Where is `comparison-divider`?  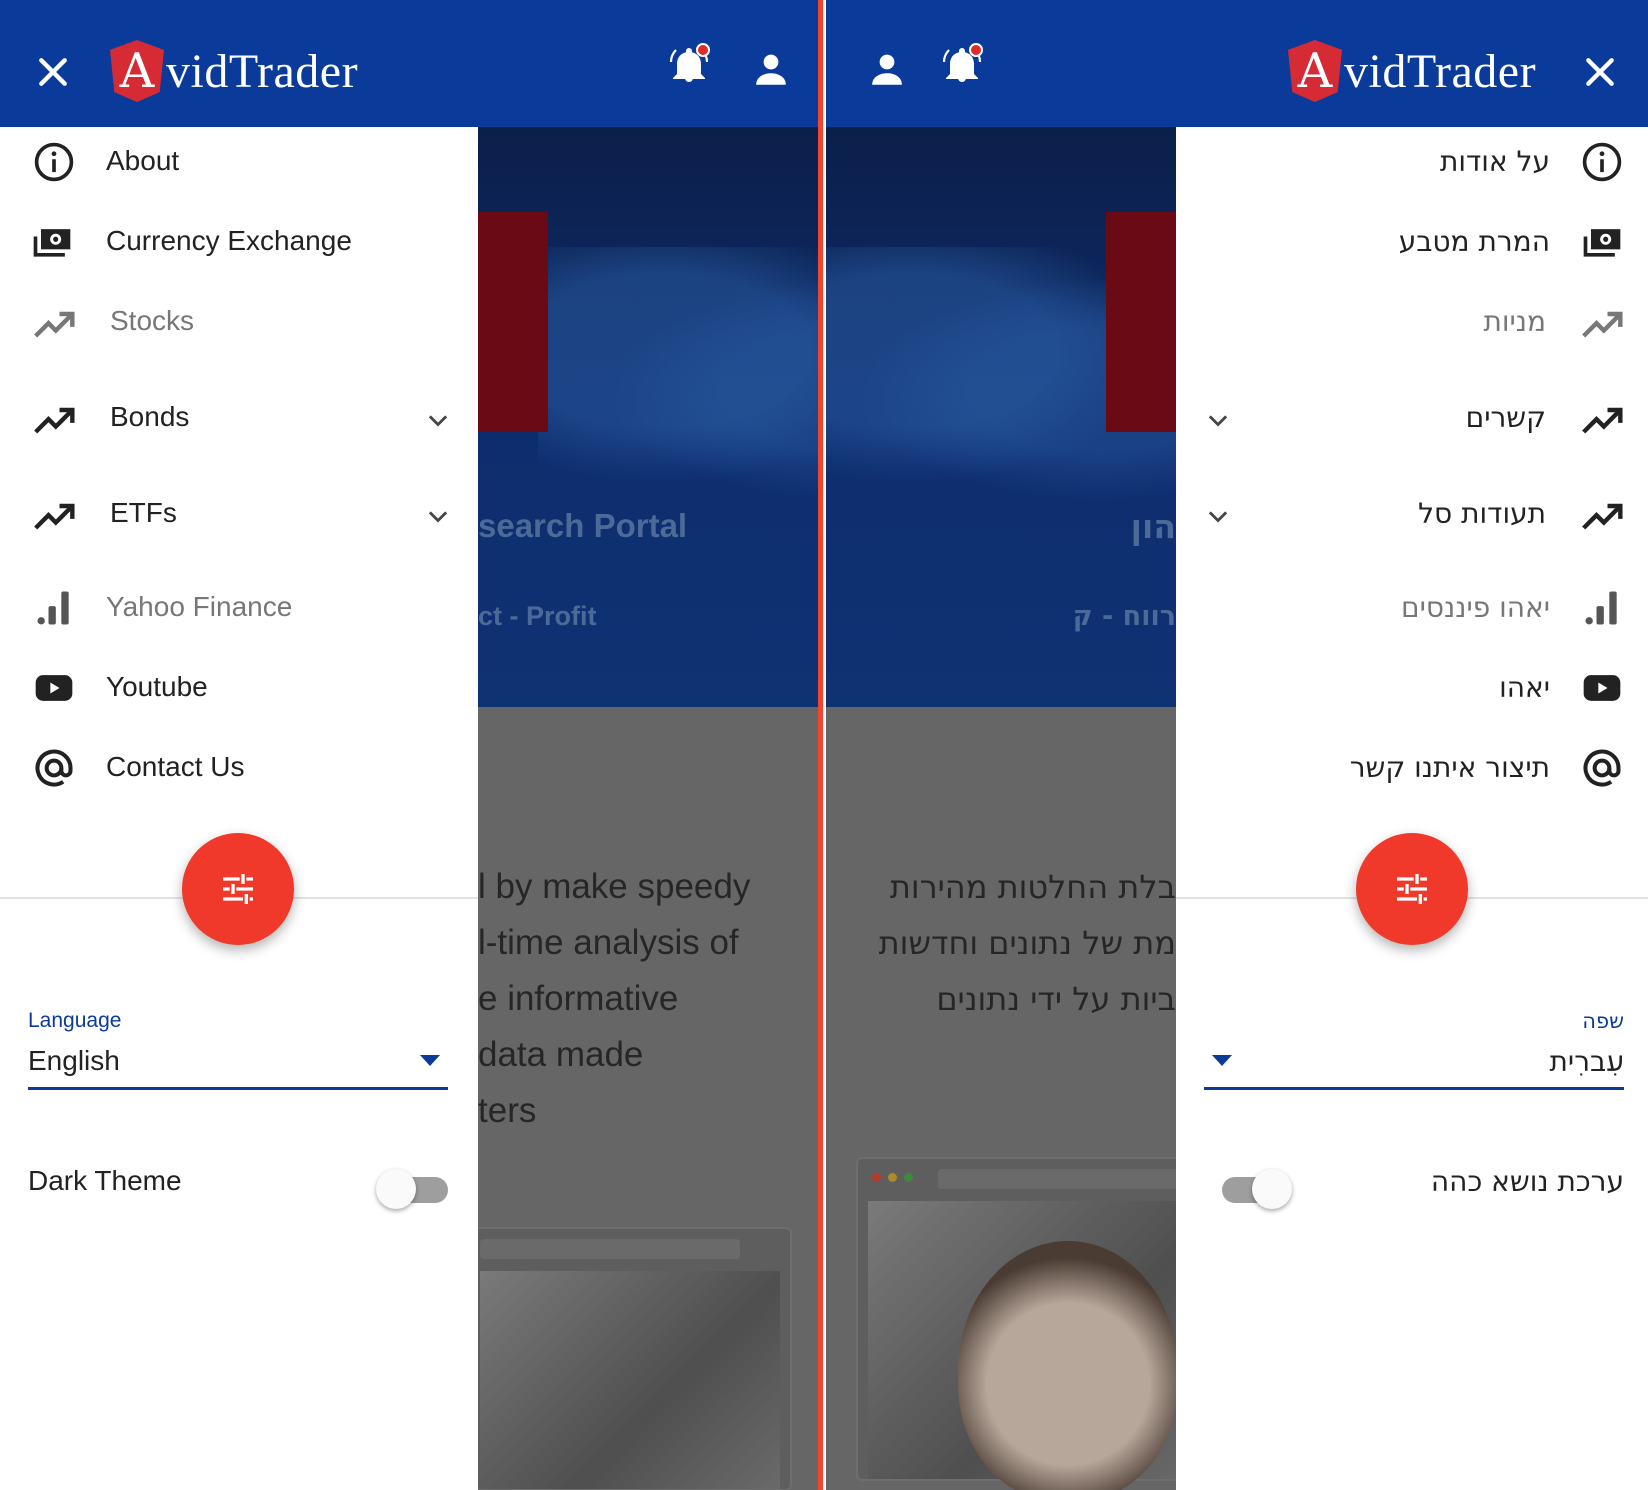 comparison-divider is located at coordinates (820, 745).